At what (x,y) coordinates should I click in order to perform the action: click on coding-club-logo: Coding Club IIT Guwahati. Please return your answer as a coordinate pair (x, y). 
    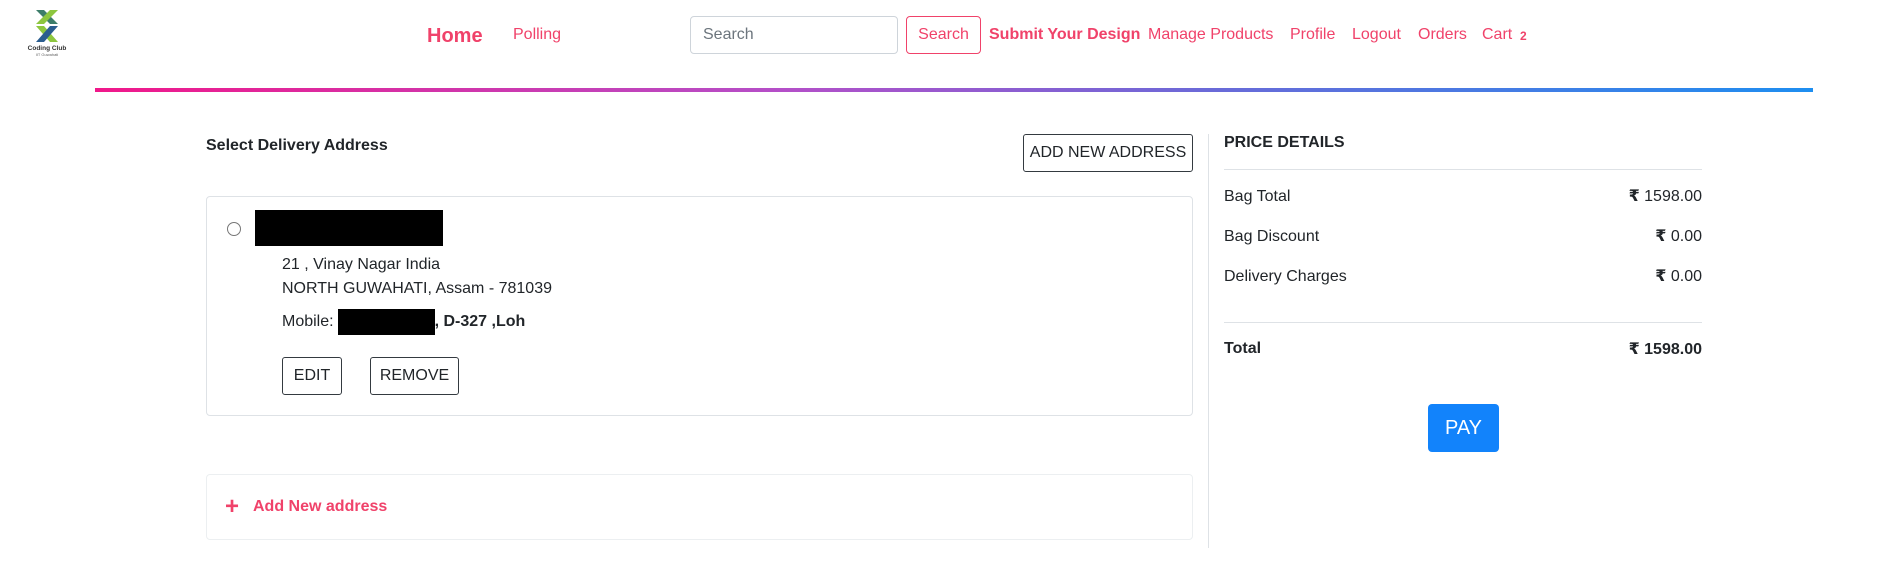
    Looking at the image, I should click on (47, 34).